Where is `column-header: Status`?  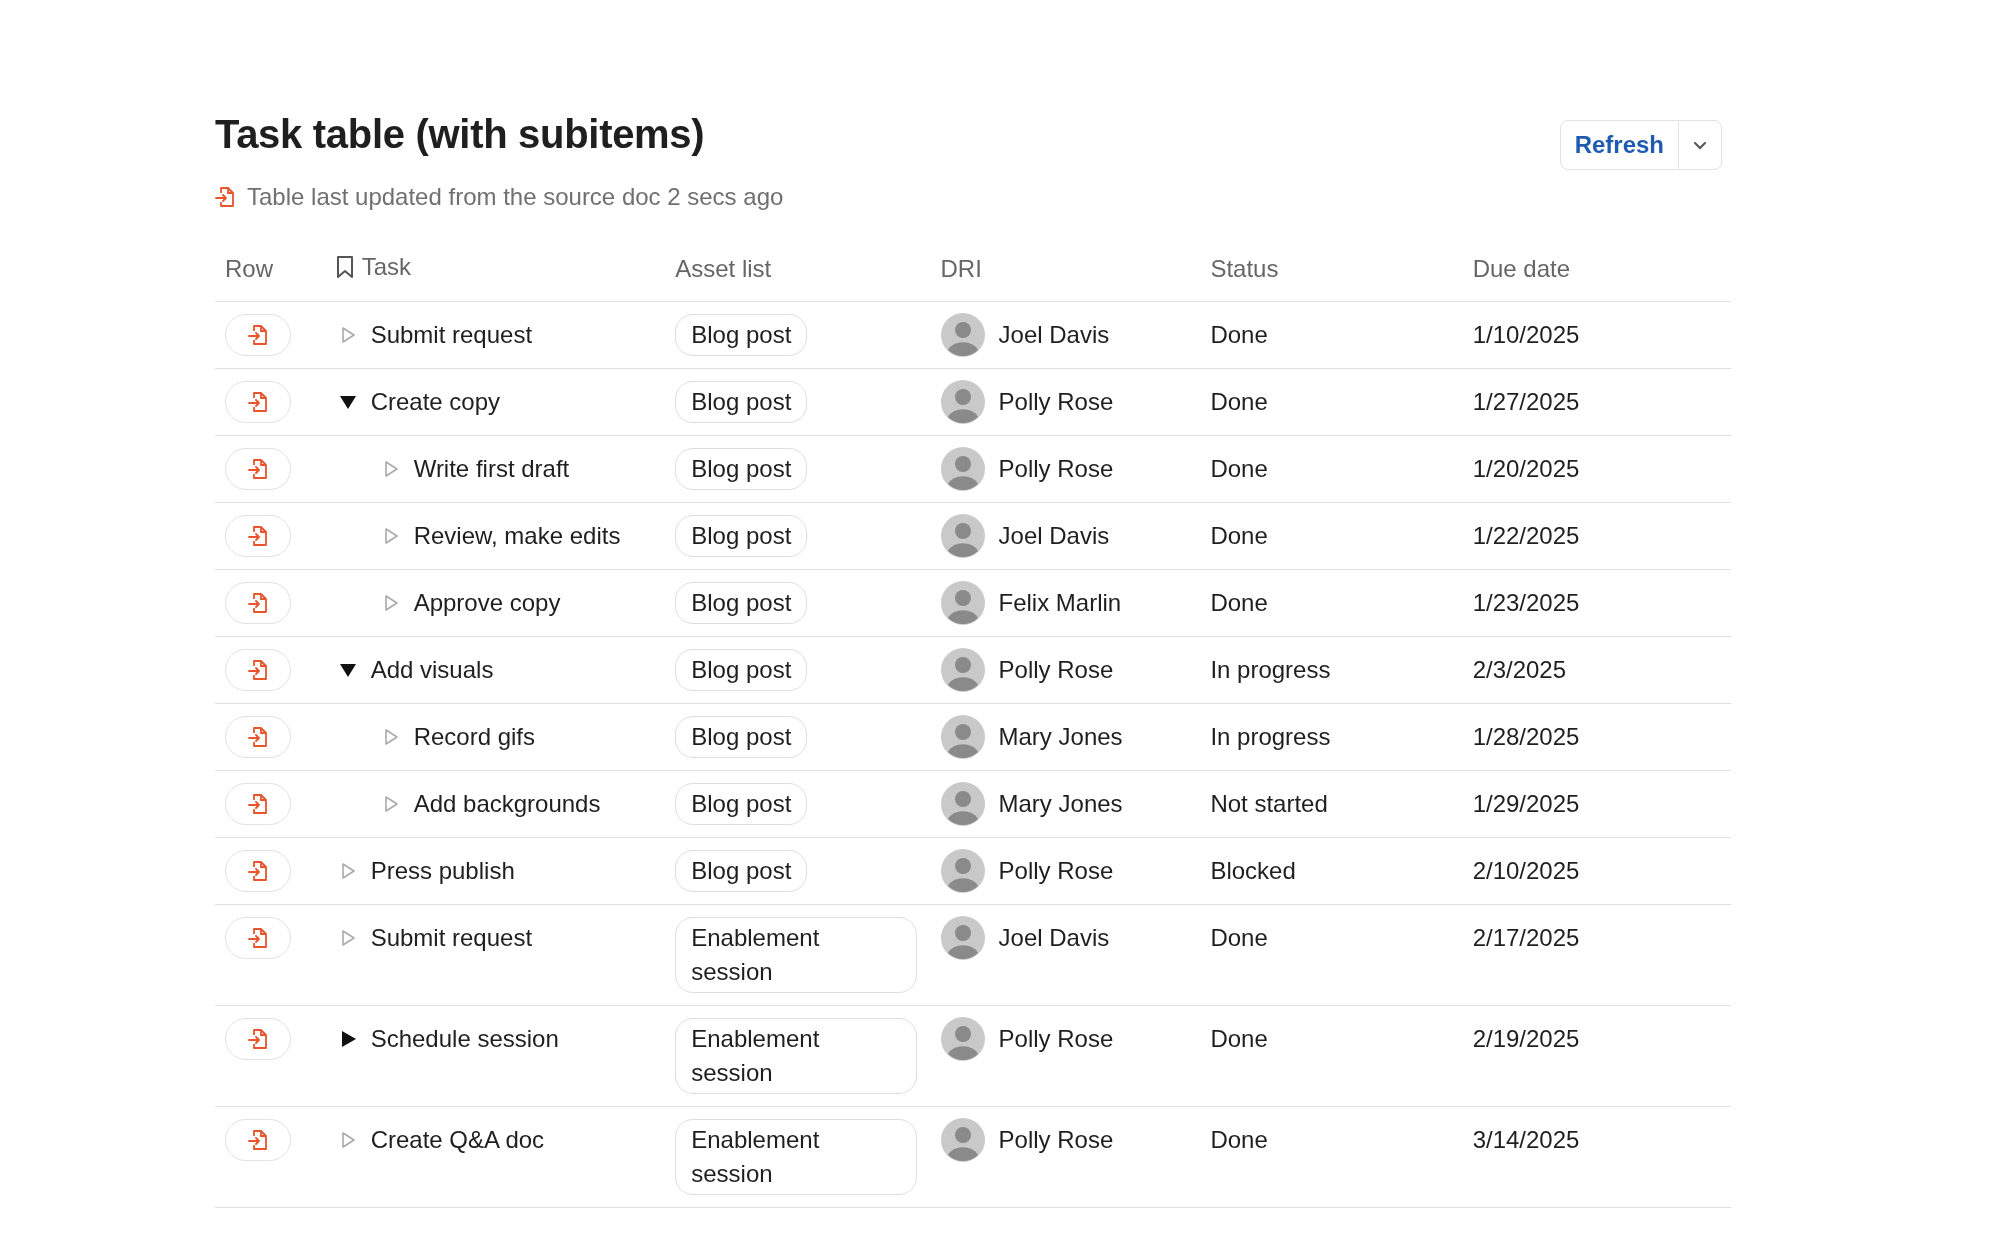 column-header: Status is located at coordinates (1244, 268).